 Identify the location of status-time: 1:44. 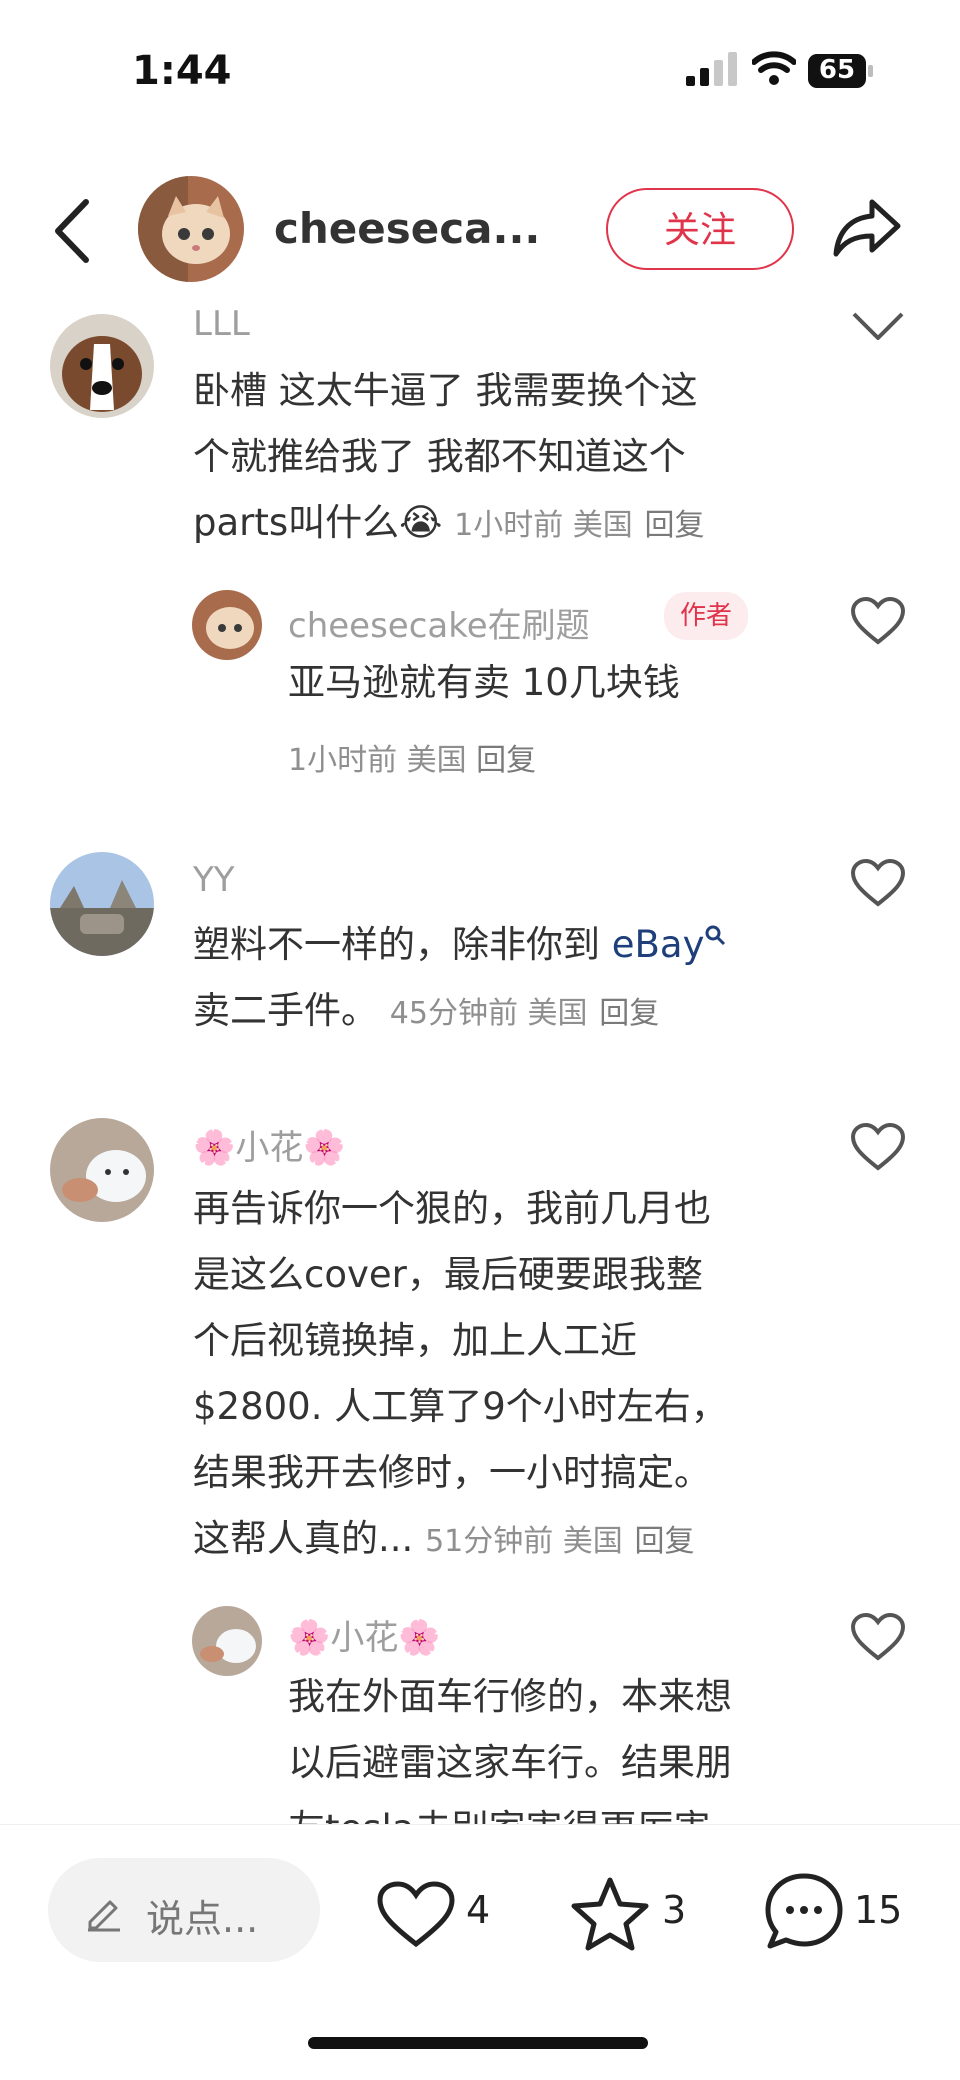
(182, 71).